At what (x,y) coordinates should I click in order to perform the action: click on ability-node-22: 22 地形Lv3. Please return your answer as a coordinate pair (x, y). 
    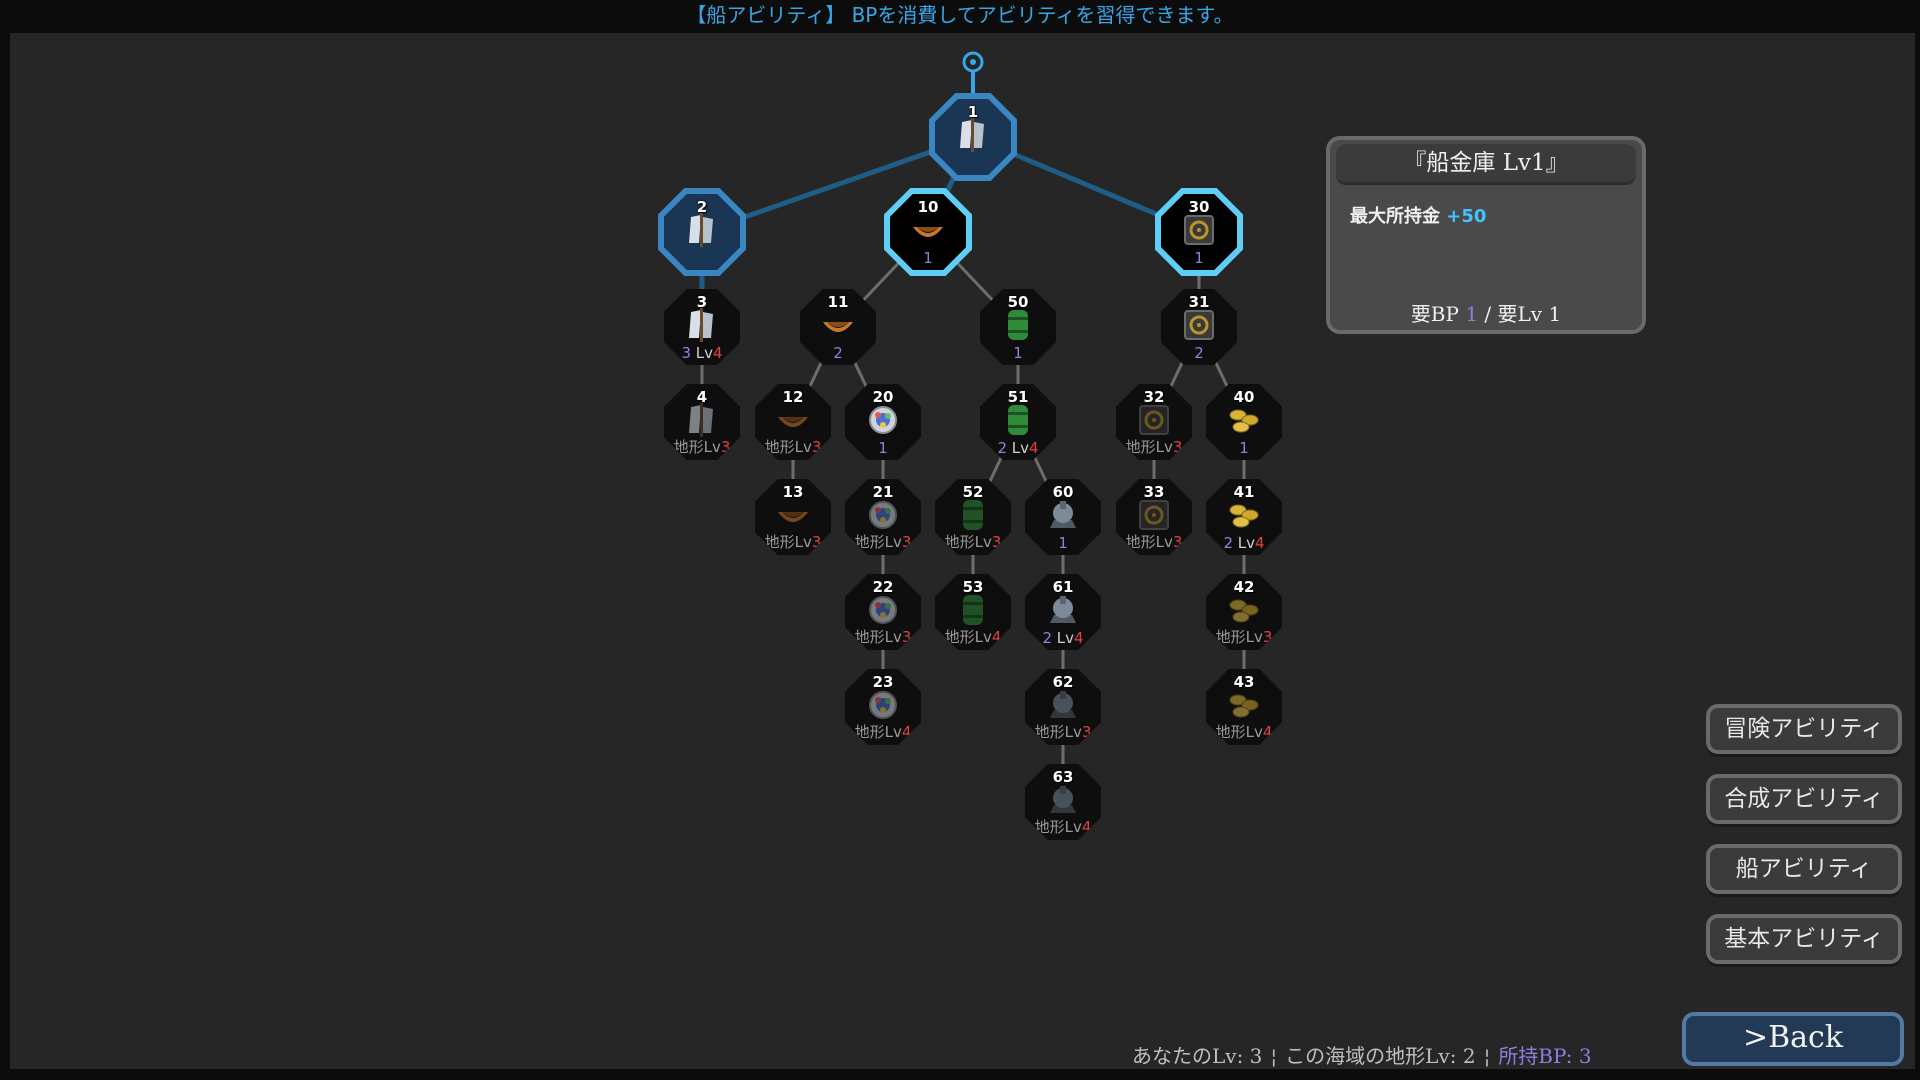
    Looking at the image, I should click on (883, 612).